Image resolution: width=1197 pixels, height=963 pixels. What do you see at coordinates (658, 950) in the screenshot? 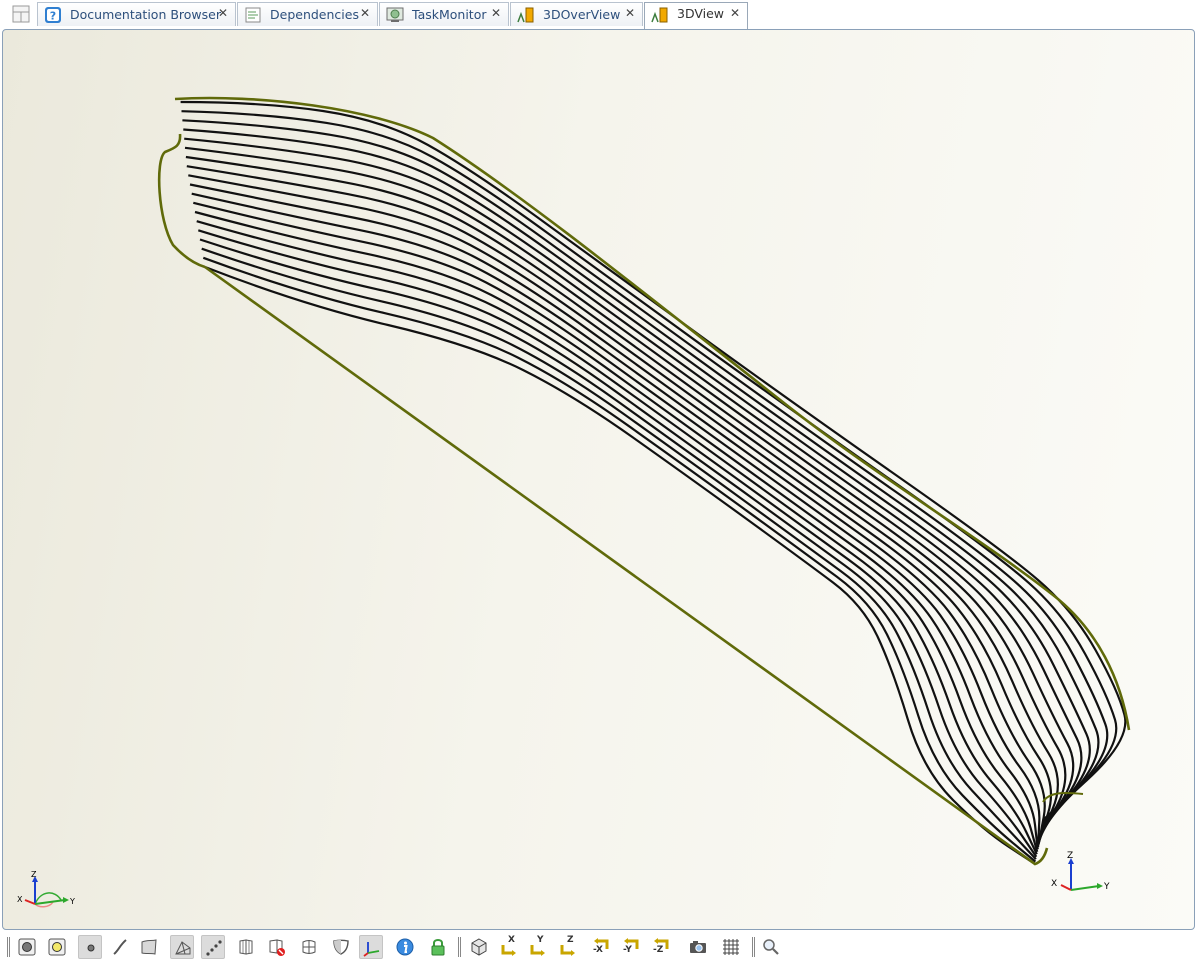
I see `view-neg-z-label: -Z` at bounding box center [658, 950].